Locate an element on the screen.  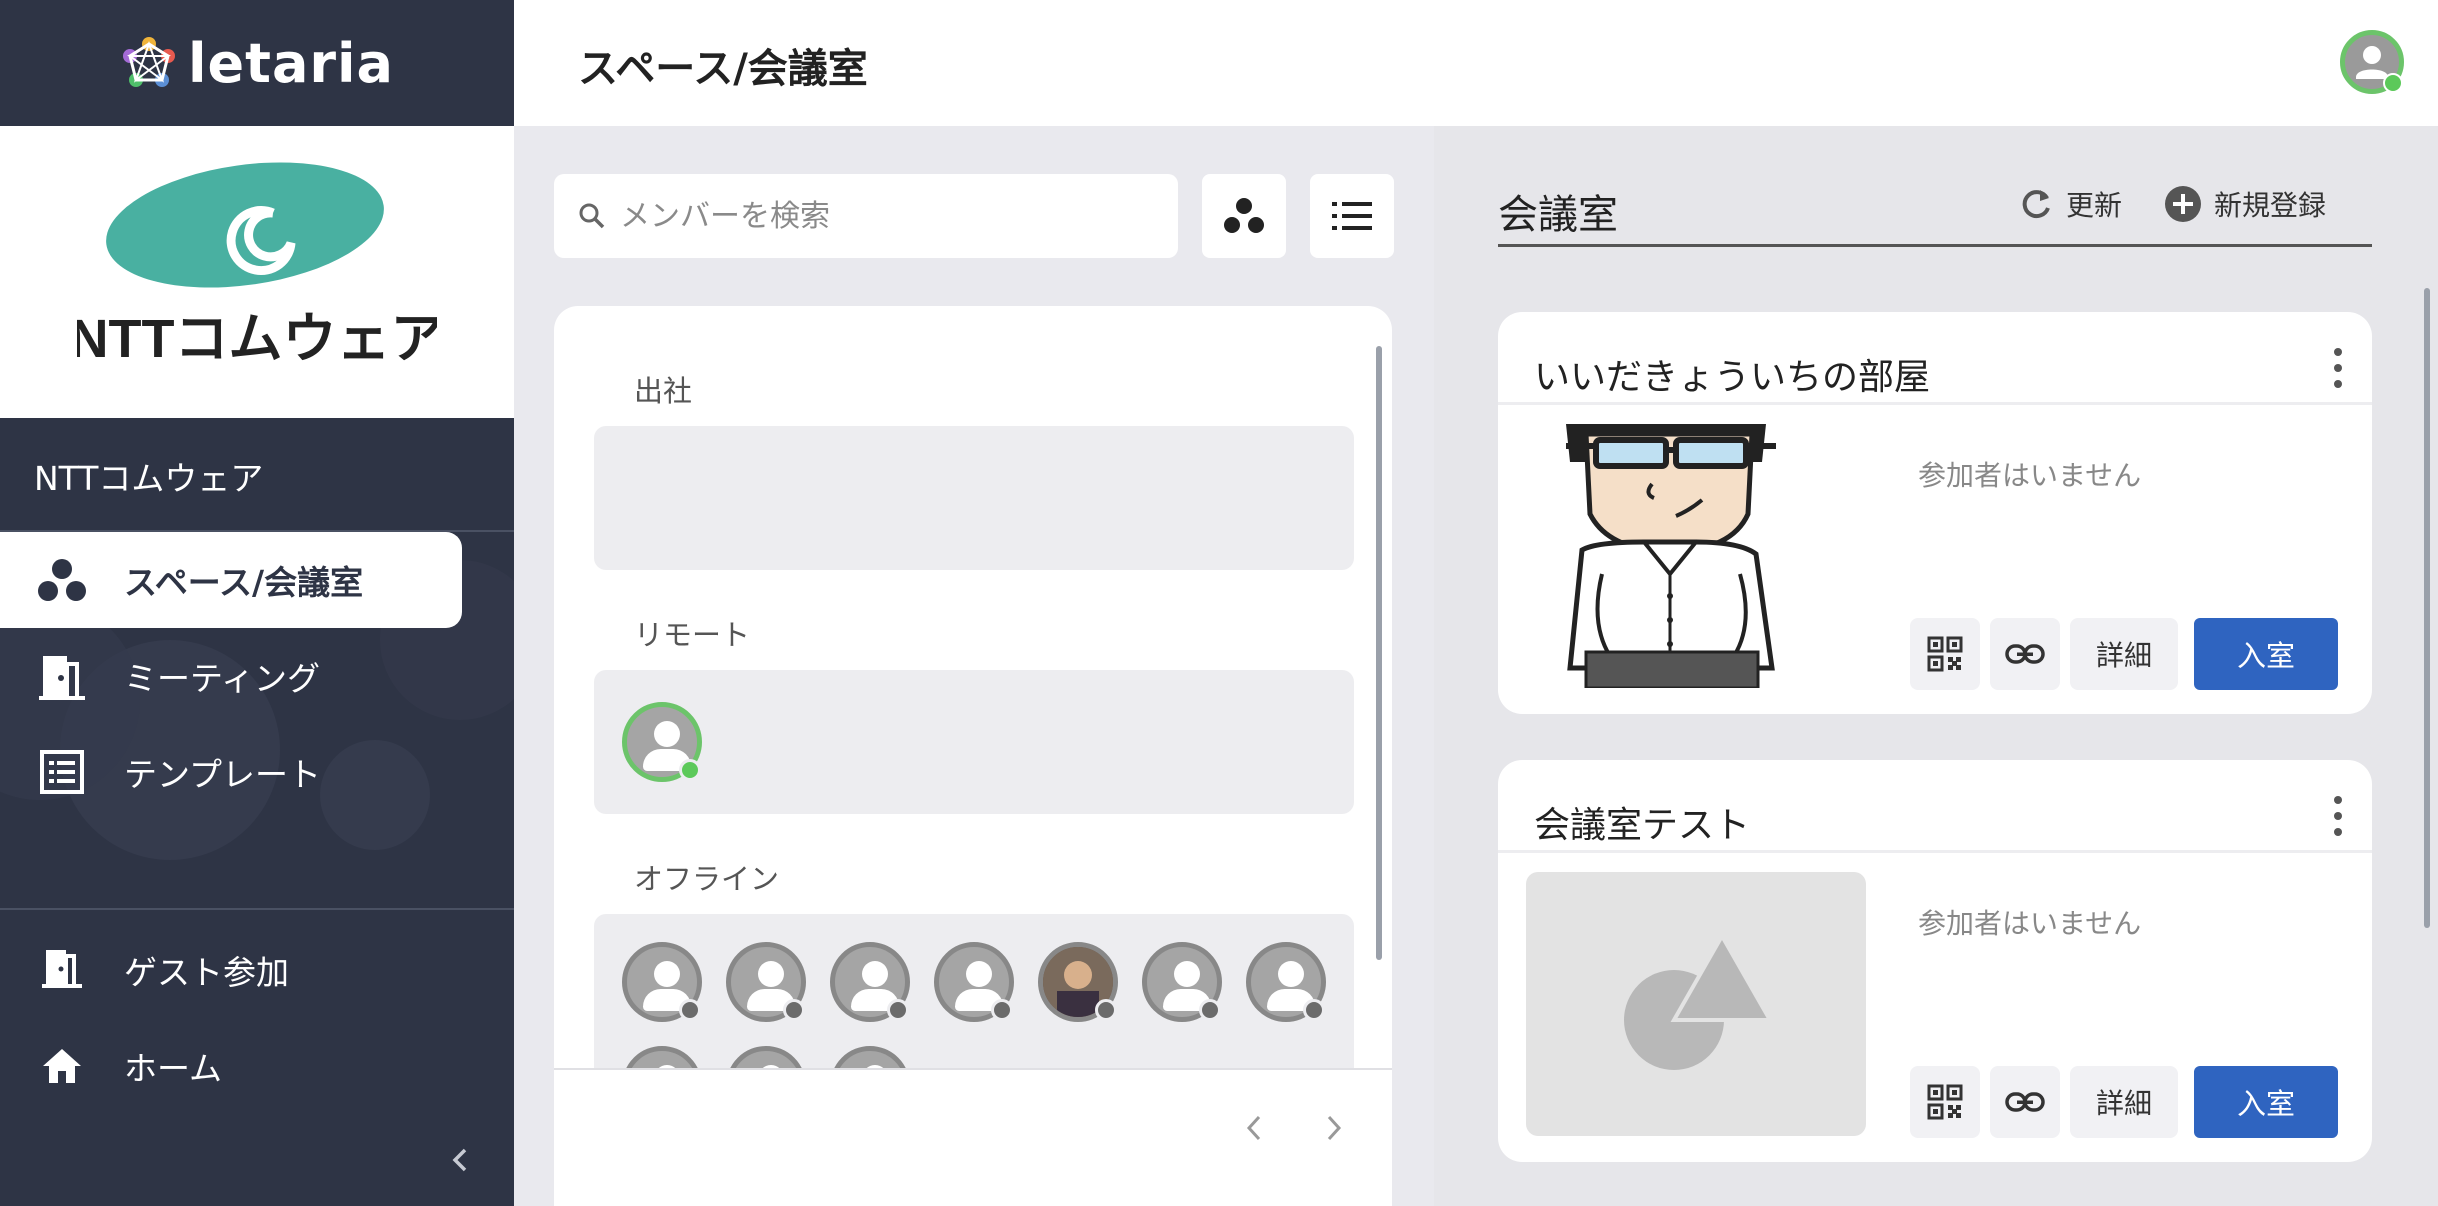
page-title: スペース/会議室 is located at coordinates (723, 69).